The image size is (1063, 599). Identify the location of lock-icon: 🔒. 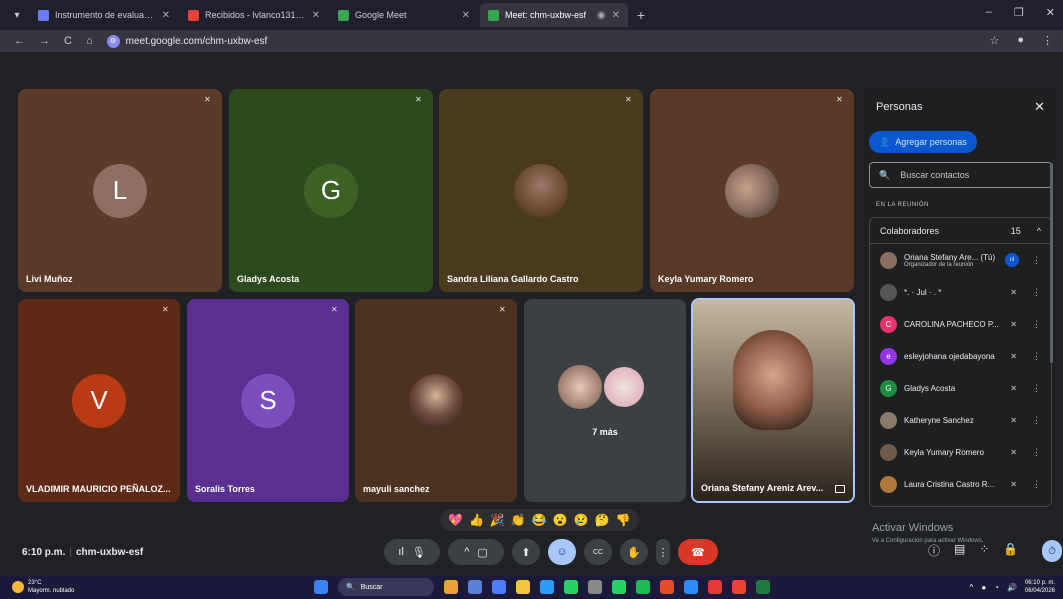
(1010, 550).